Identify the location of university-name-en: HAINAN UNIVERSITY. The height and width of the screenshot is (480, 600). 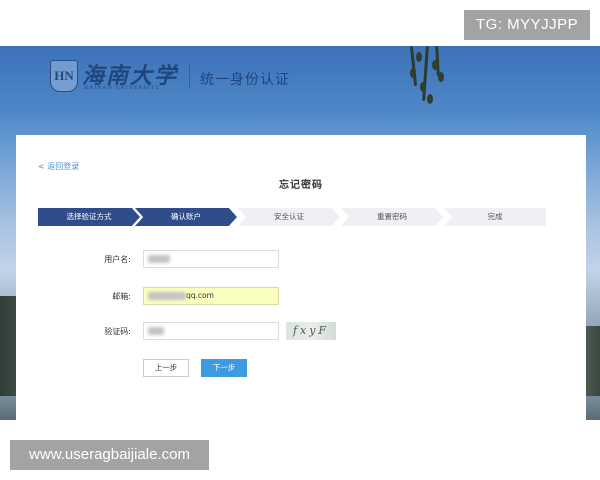
(122, 88).